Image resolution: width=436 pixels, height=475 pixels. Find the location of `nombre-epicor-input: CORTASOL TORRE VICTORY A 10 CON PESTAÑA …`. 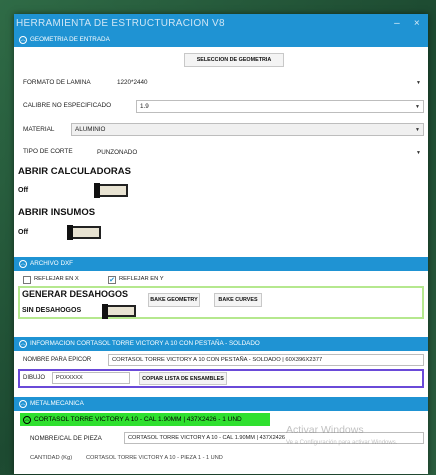

nombre-epicor-input: CORTASOL TORRE VICTORY A 10 CON PESTAÑA … is located at coordinates (266, 360).